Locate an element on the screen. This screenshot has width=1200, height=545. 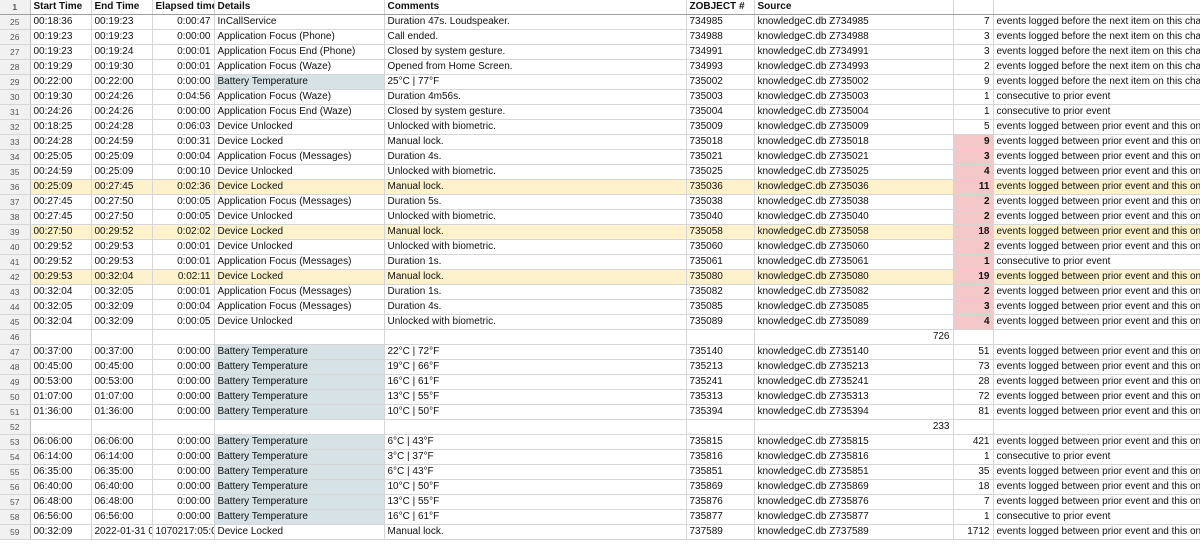
cell-end-time: 2022-01-31 0 is located at coordinates (122, 532).